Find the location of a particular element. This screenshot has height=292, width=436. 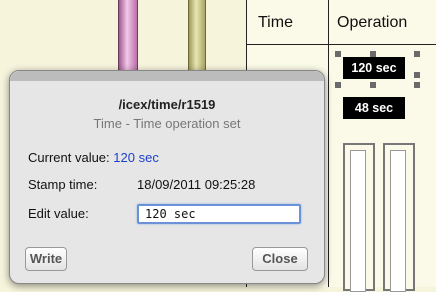

magenta-pipe is located at coordinates (128, 35).